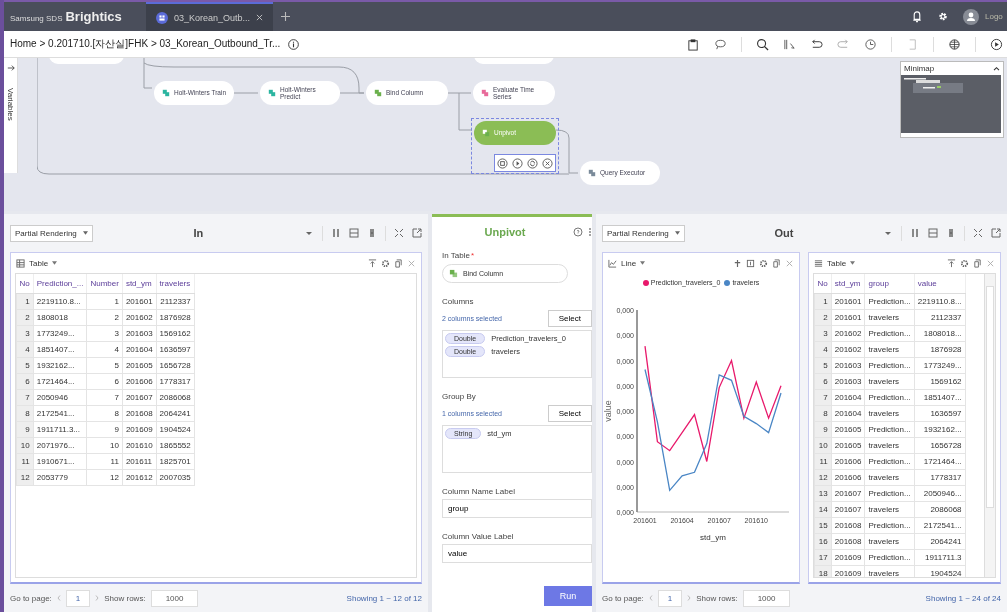 This screenshot has width=1007, height=612. What do you see at coordinates (889, 284) in the screenshot?
I see `column-header: group` at bounding box center [889, 284].